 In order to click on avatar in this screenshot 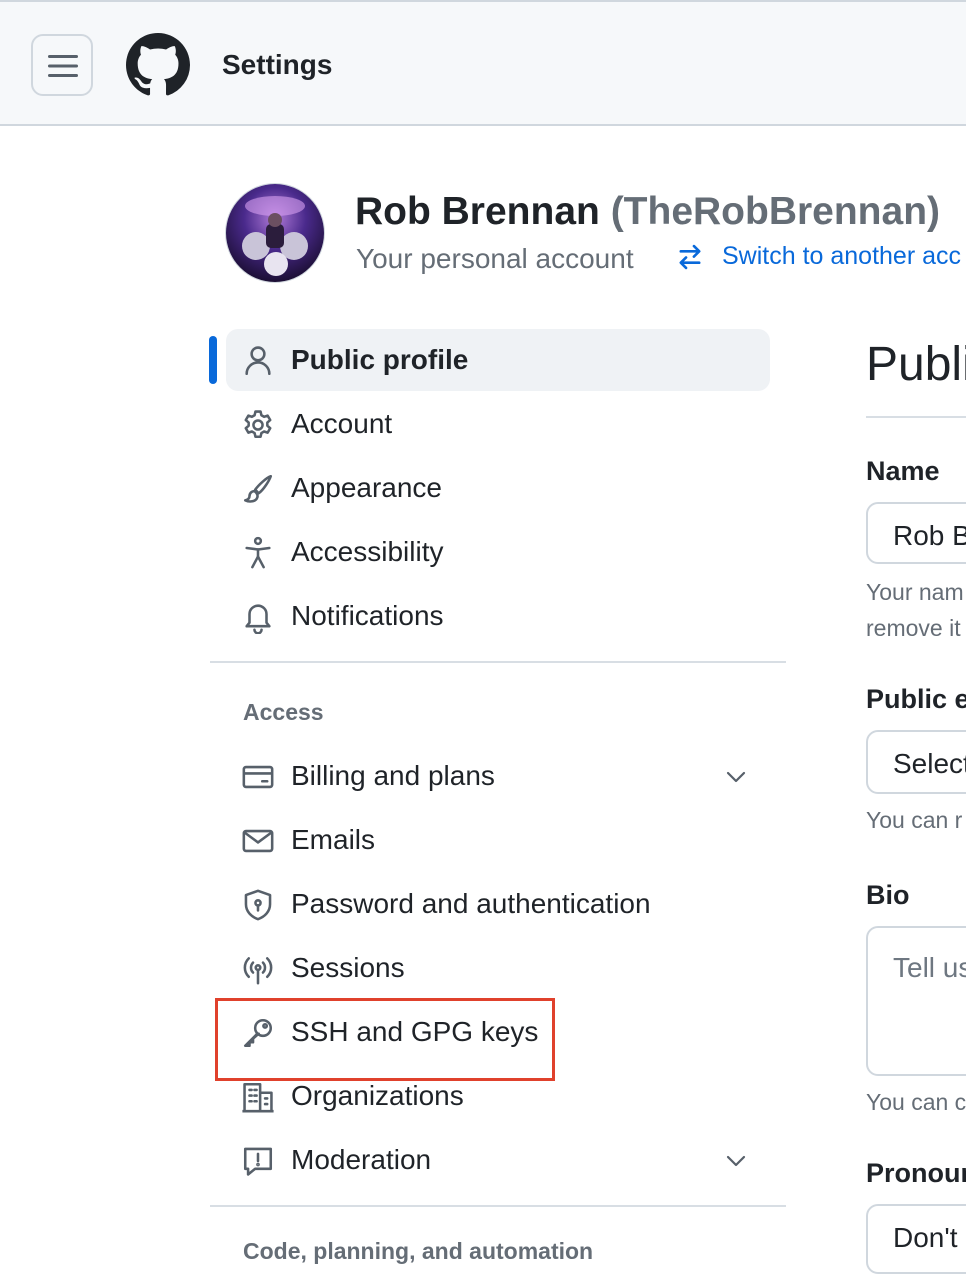, I will do `click(275, 233)`.